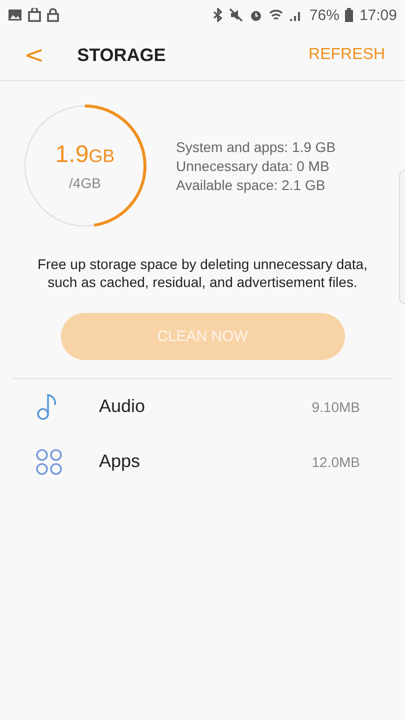 The image size is (405, 720). Describe the element at coordinates (53, 15) in the screenshot. I see `lock-icon` at that location.